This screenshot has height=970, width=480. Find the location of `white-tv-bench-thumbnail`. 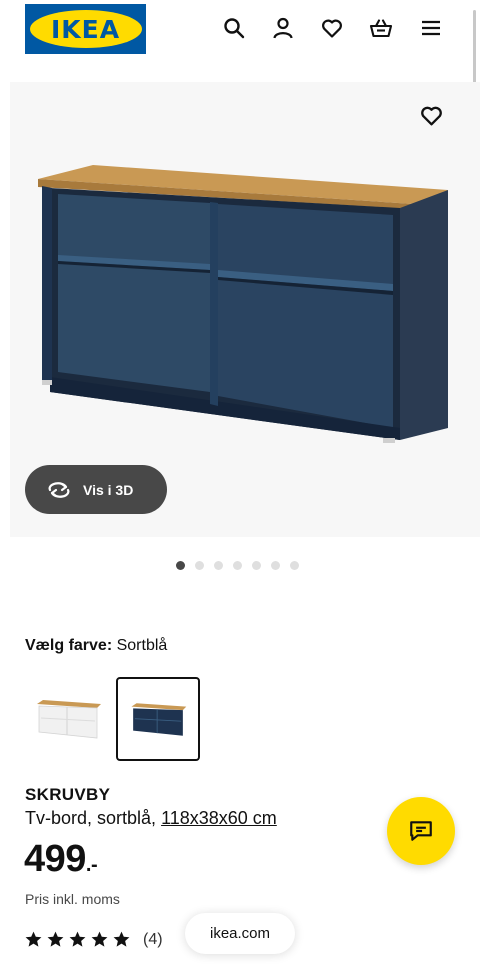

white-tv-bench-thumbnail is located at coordinates (69, 719).